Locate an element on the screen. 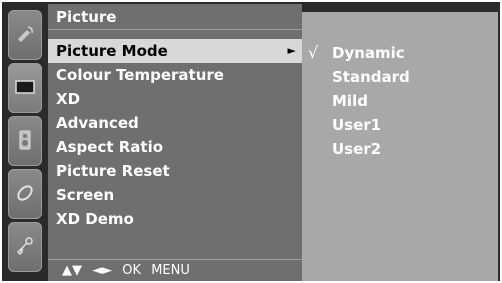 The height and width of the screenshot is (283, 502). category-icon-strip is located at coordinates (25, 144).